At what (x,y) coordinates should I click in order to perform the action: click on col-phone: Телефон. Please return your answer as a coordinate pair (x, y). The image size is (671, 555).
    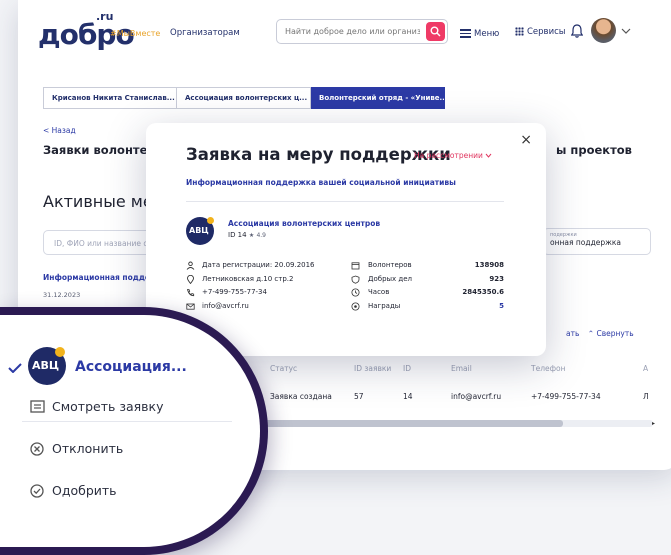
    Looking at the image, I should click on (548, 368).